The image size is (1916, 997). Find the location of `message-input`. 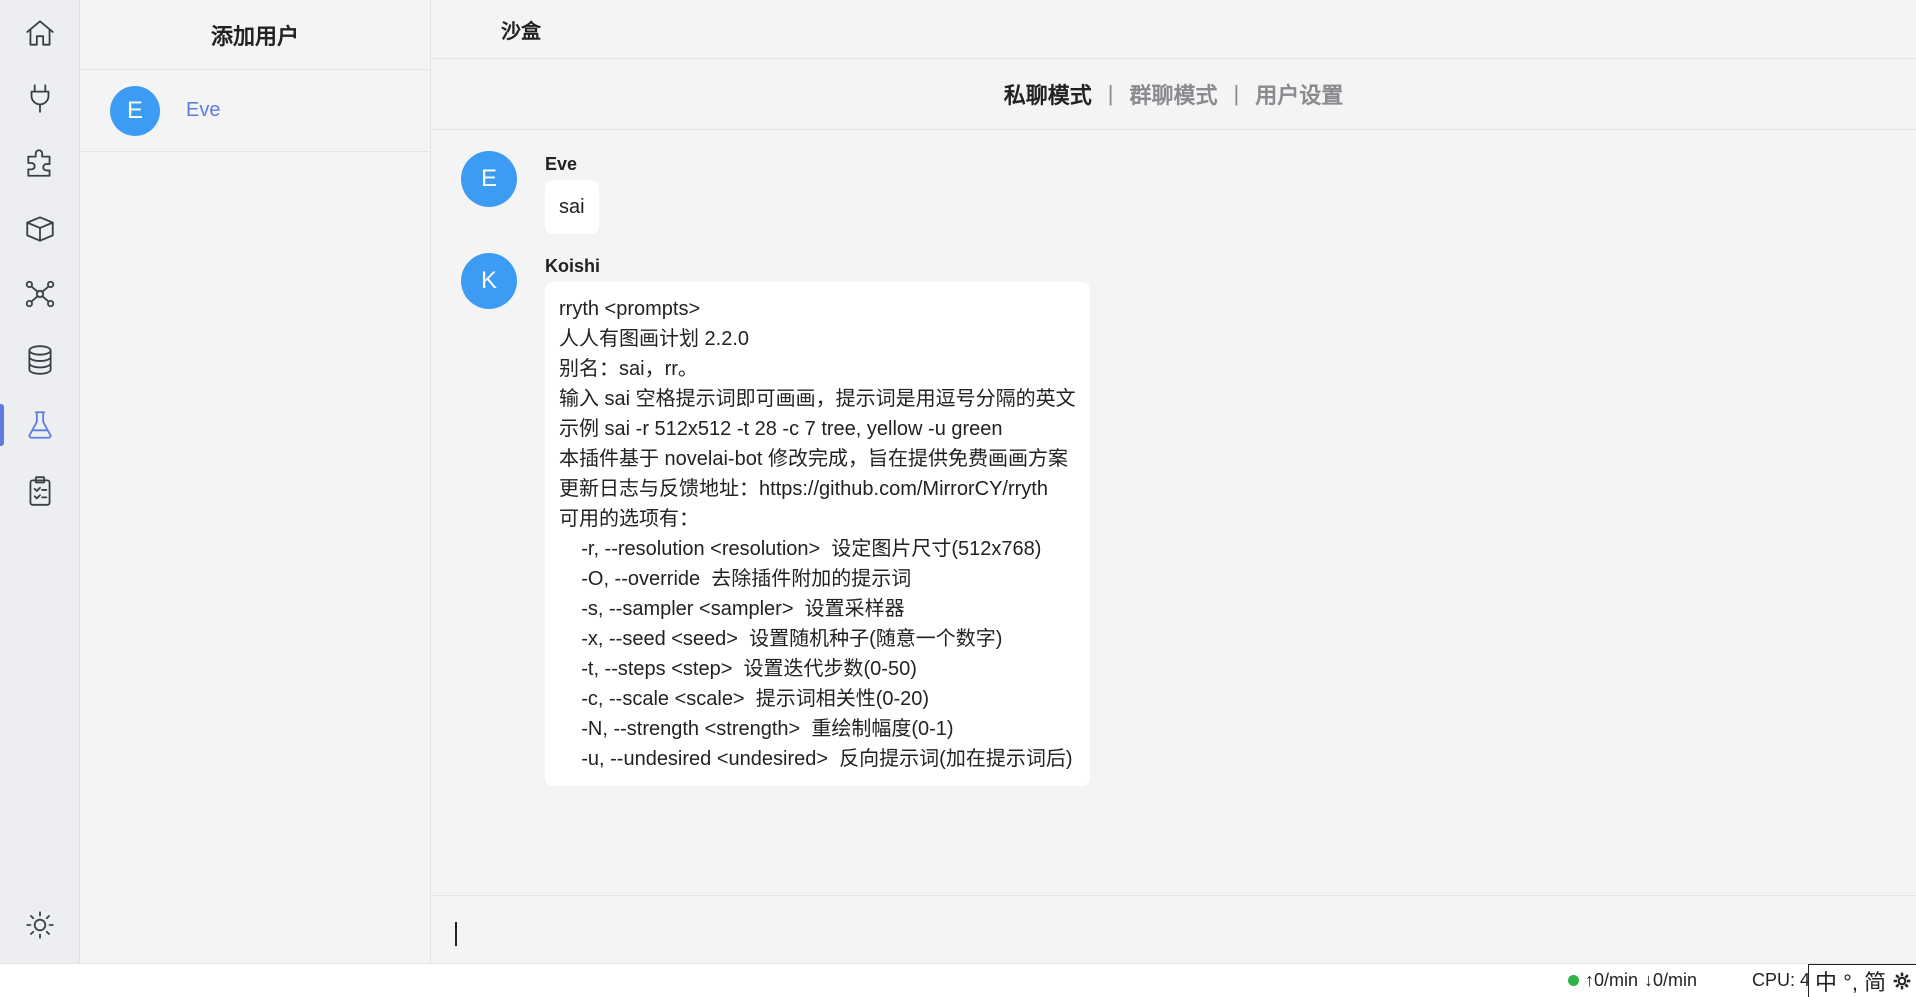

message-input is located at coordinates (1173, 929).